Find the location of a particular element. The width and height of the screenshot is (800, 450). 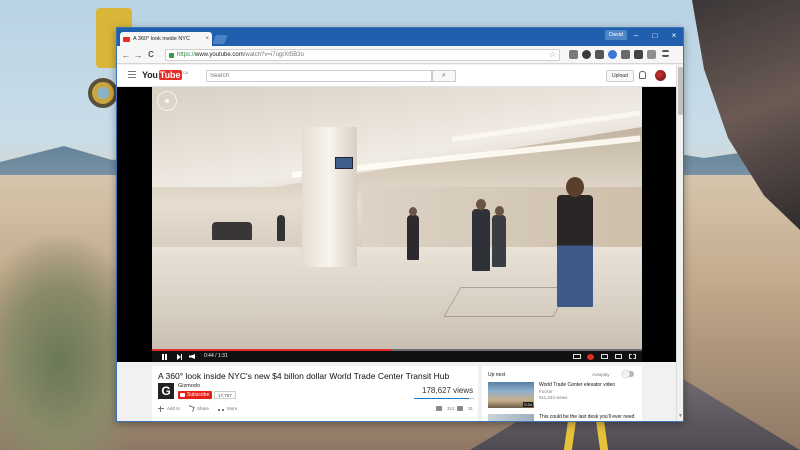

like-count: 312 is located at coordinates (451, 408).